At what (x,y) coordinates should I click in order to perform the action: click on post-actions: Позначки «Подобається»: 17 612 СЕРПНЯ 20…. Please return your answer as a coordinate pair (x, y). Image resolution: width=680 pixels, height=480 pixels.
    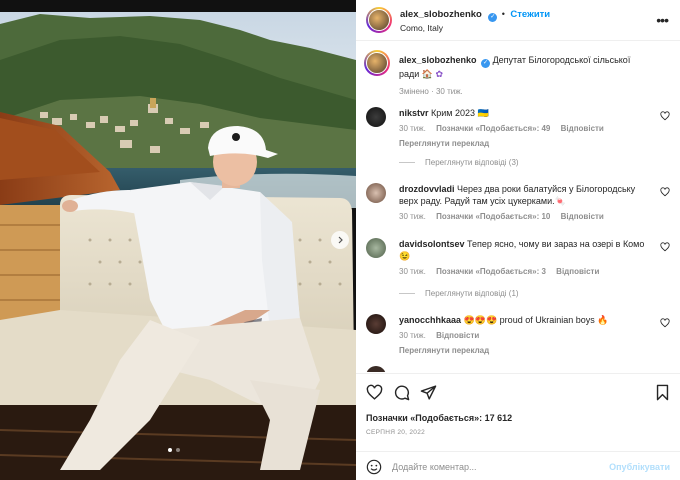
    Looking at the image, I should click on (518, 426).